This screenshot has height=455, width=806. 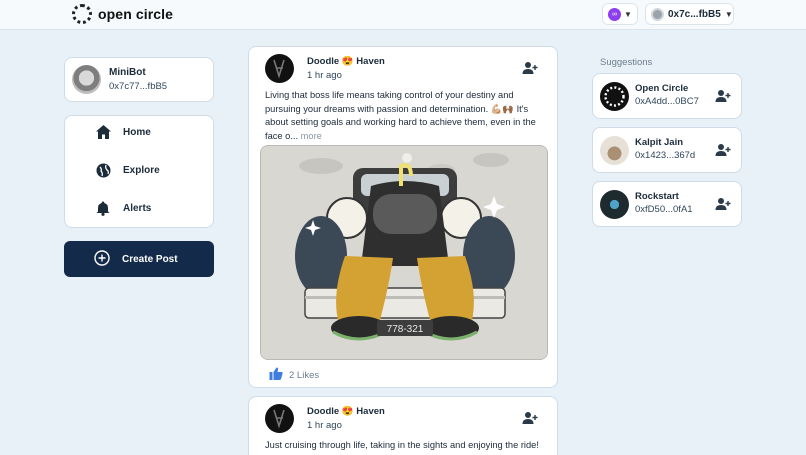 I want to click on thumbs-up-icon, so click(x=276, y=375).